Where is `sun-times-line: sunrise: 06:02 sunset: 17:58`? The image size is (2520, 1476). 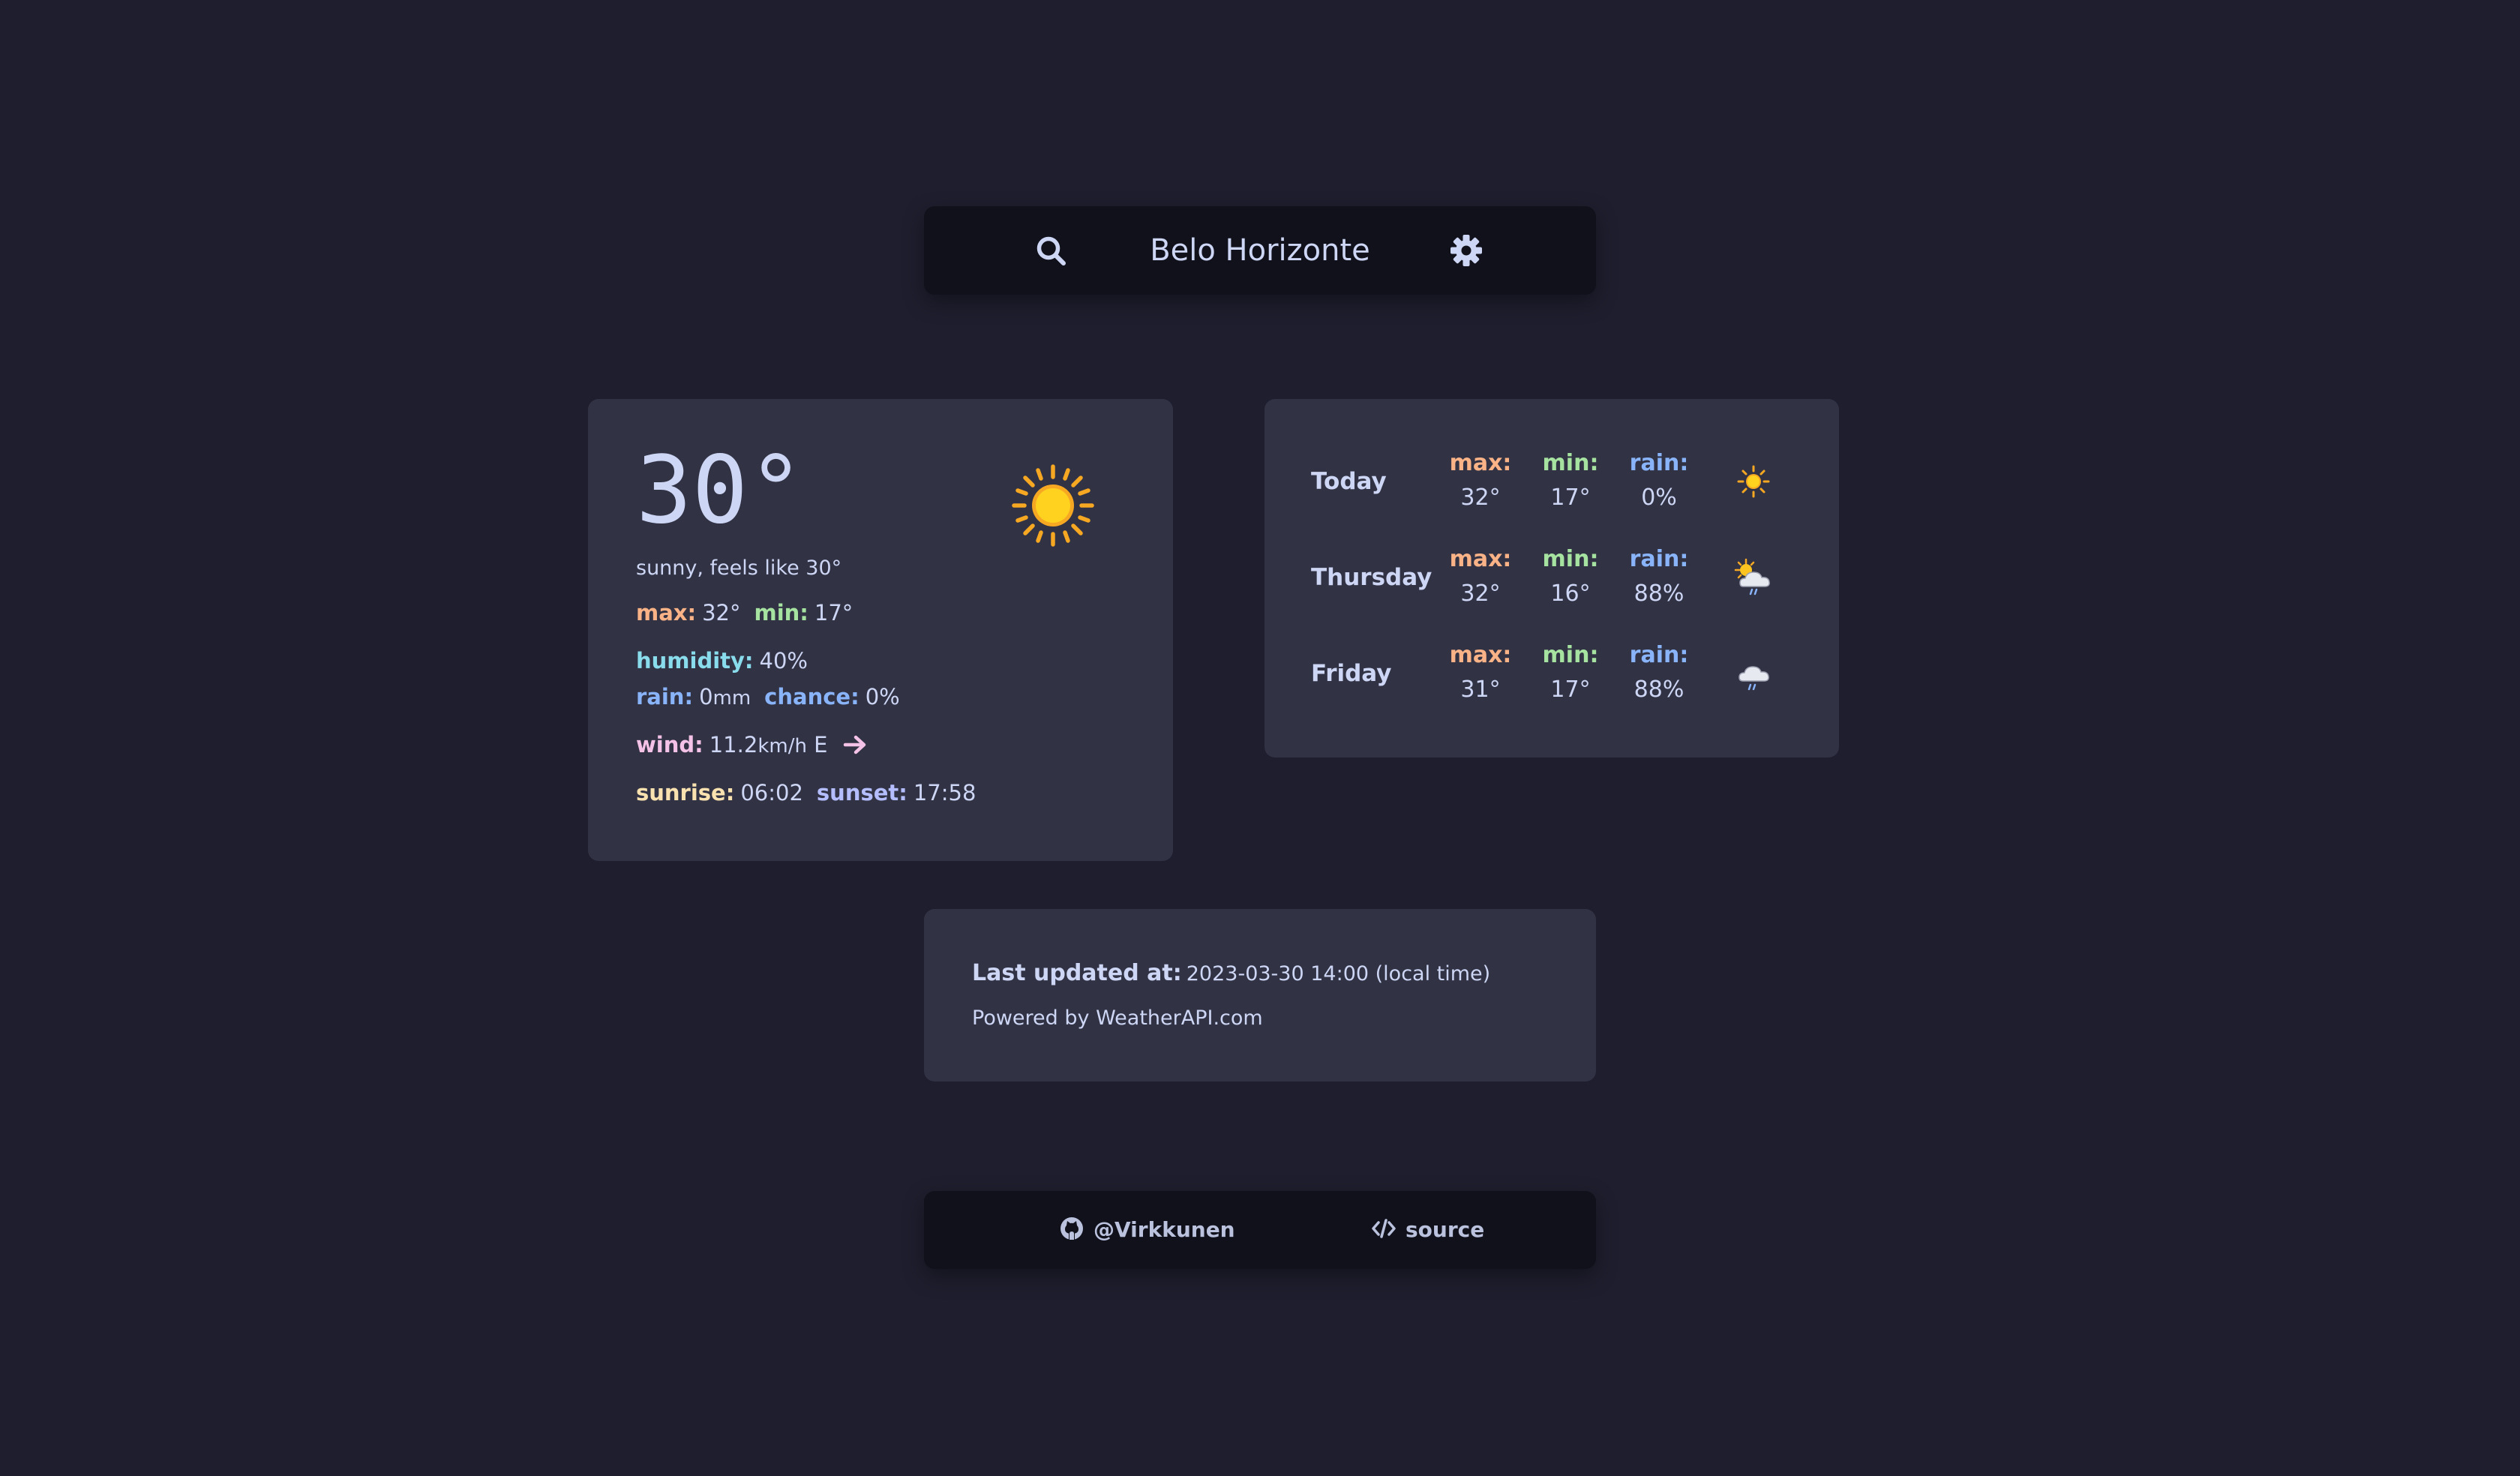 sun-times-line: sunrise: 06:02 sunset: 17:58 is located at coordinates (806, 793).